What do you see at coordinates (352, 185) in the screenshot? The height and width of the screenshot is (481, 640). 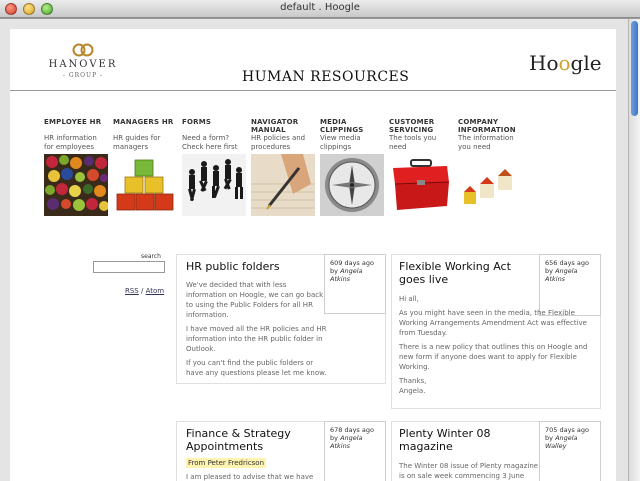 I see `compass-image` at bounding box center [352, 185].